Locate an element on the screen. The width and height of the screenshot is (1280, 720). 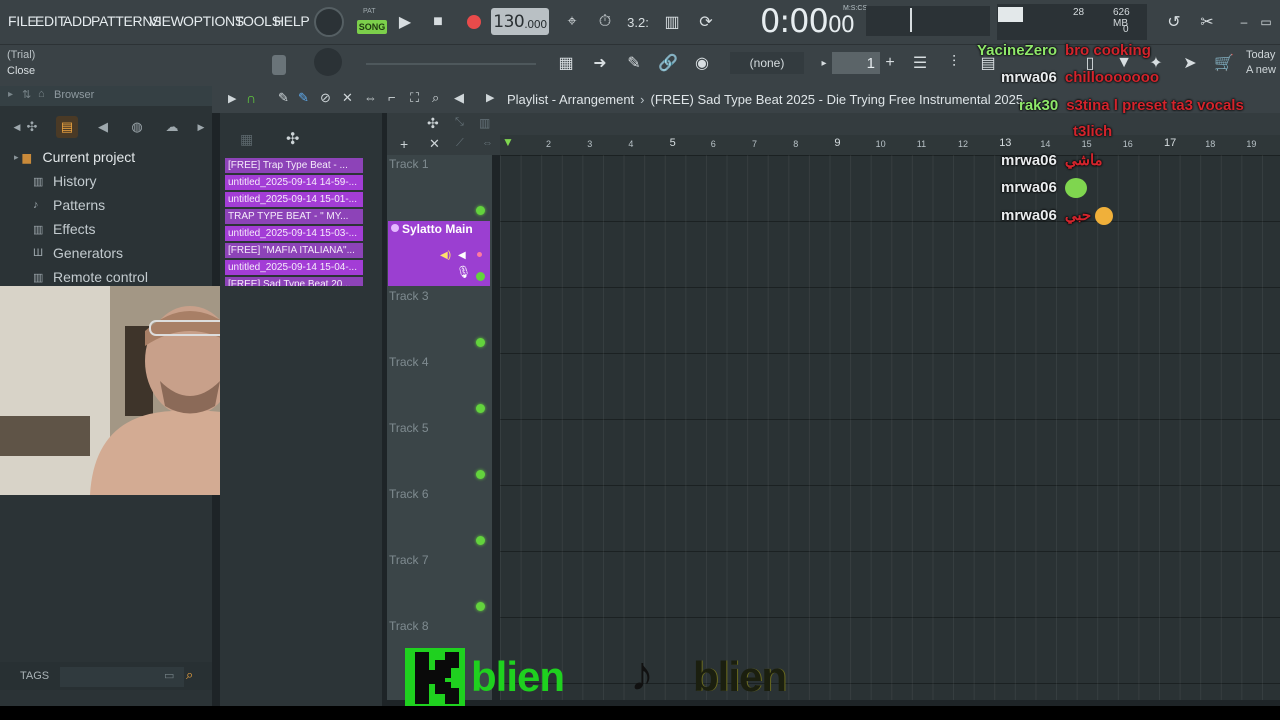
globe-icon: ◍ is located at coordinates (137, 127).